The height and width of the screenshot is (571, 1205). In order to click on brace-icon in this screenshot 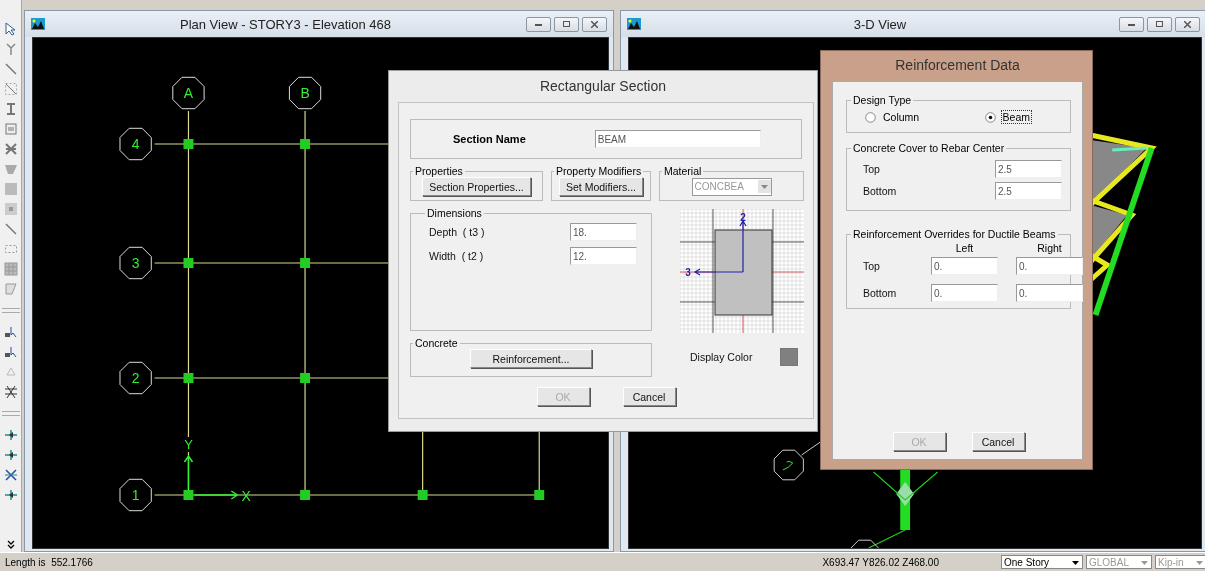, I will do `click(10, 149)`.